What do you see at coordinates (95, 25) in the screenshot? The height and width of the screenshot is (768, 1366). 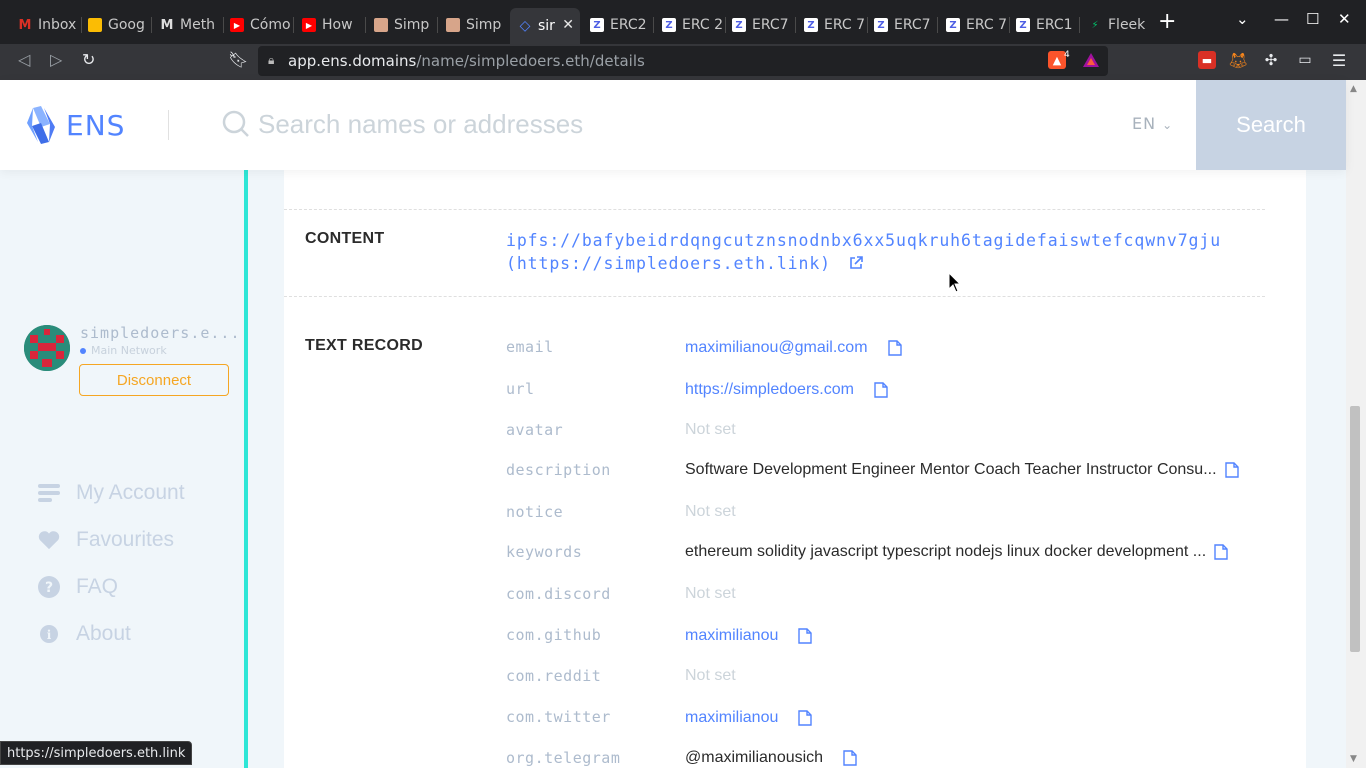 I see `google-keep-icon` at bounding box center [95, 25].